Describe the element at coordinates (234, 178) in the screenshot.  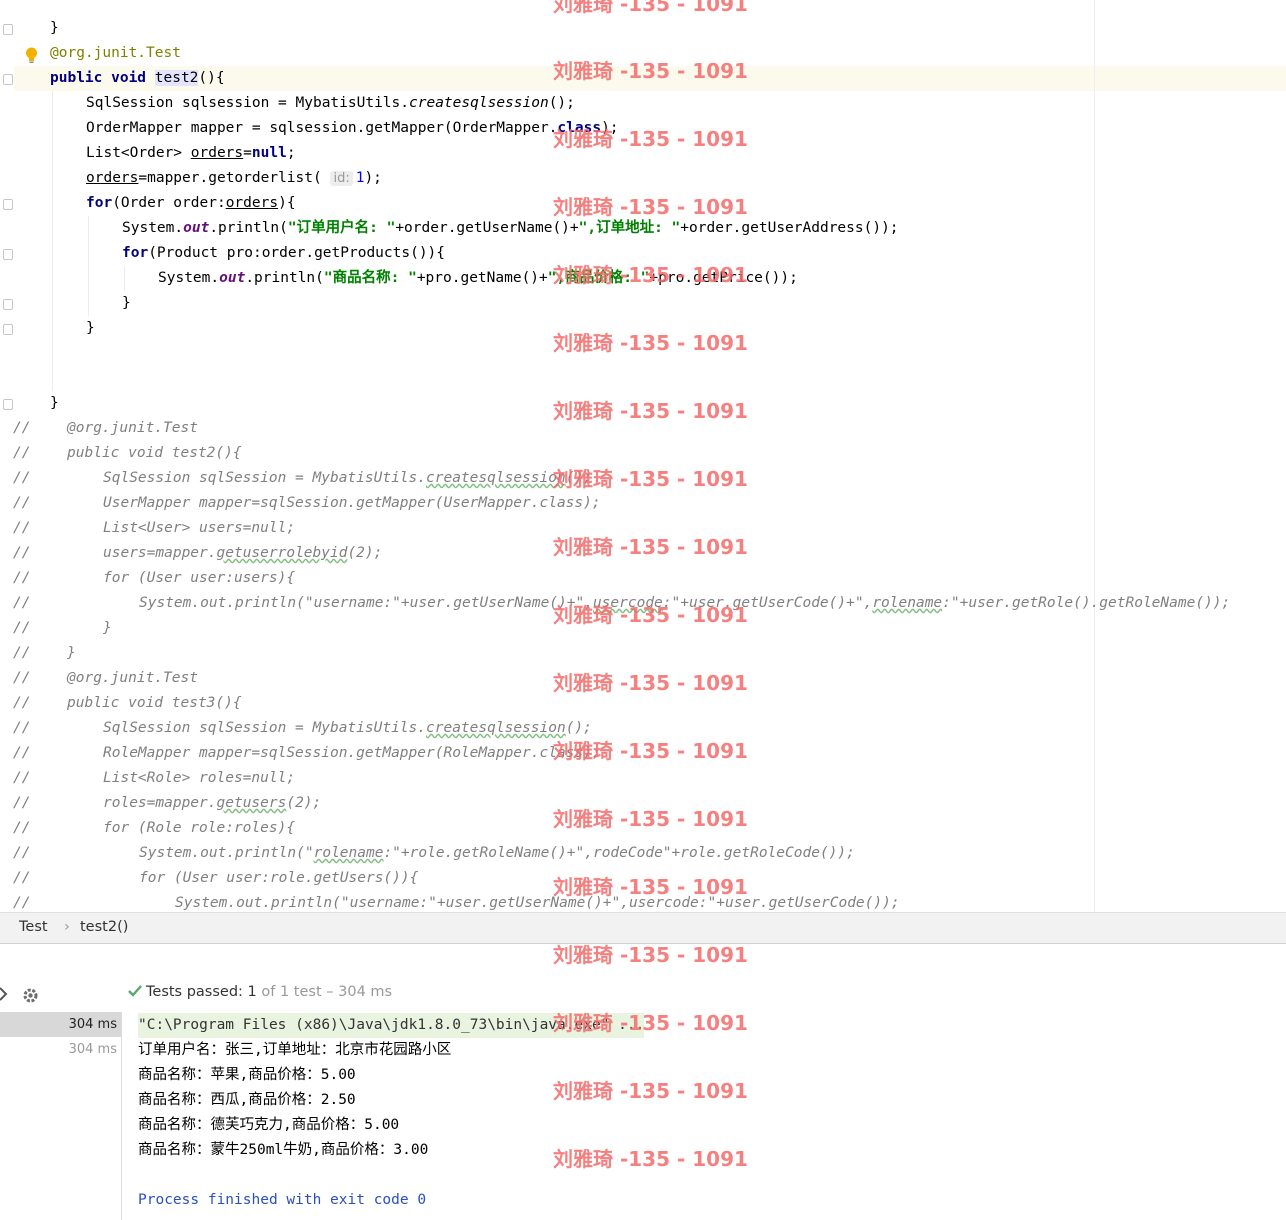
I see `code-line: orders=mapper.getorderlist( id: 1);` at that location.